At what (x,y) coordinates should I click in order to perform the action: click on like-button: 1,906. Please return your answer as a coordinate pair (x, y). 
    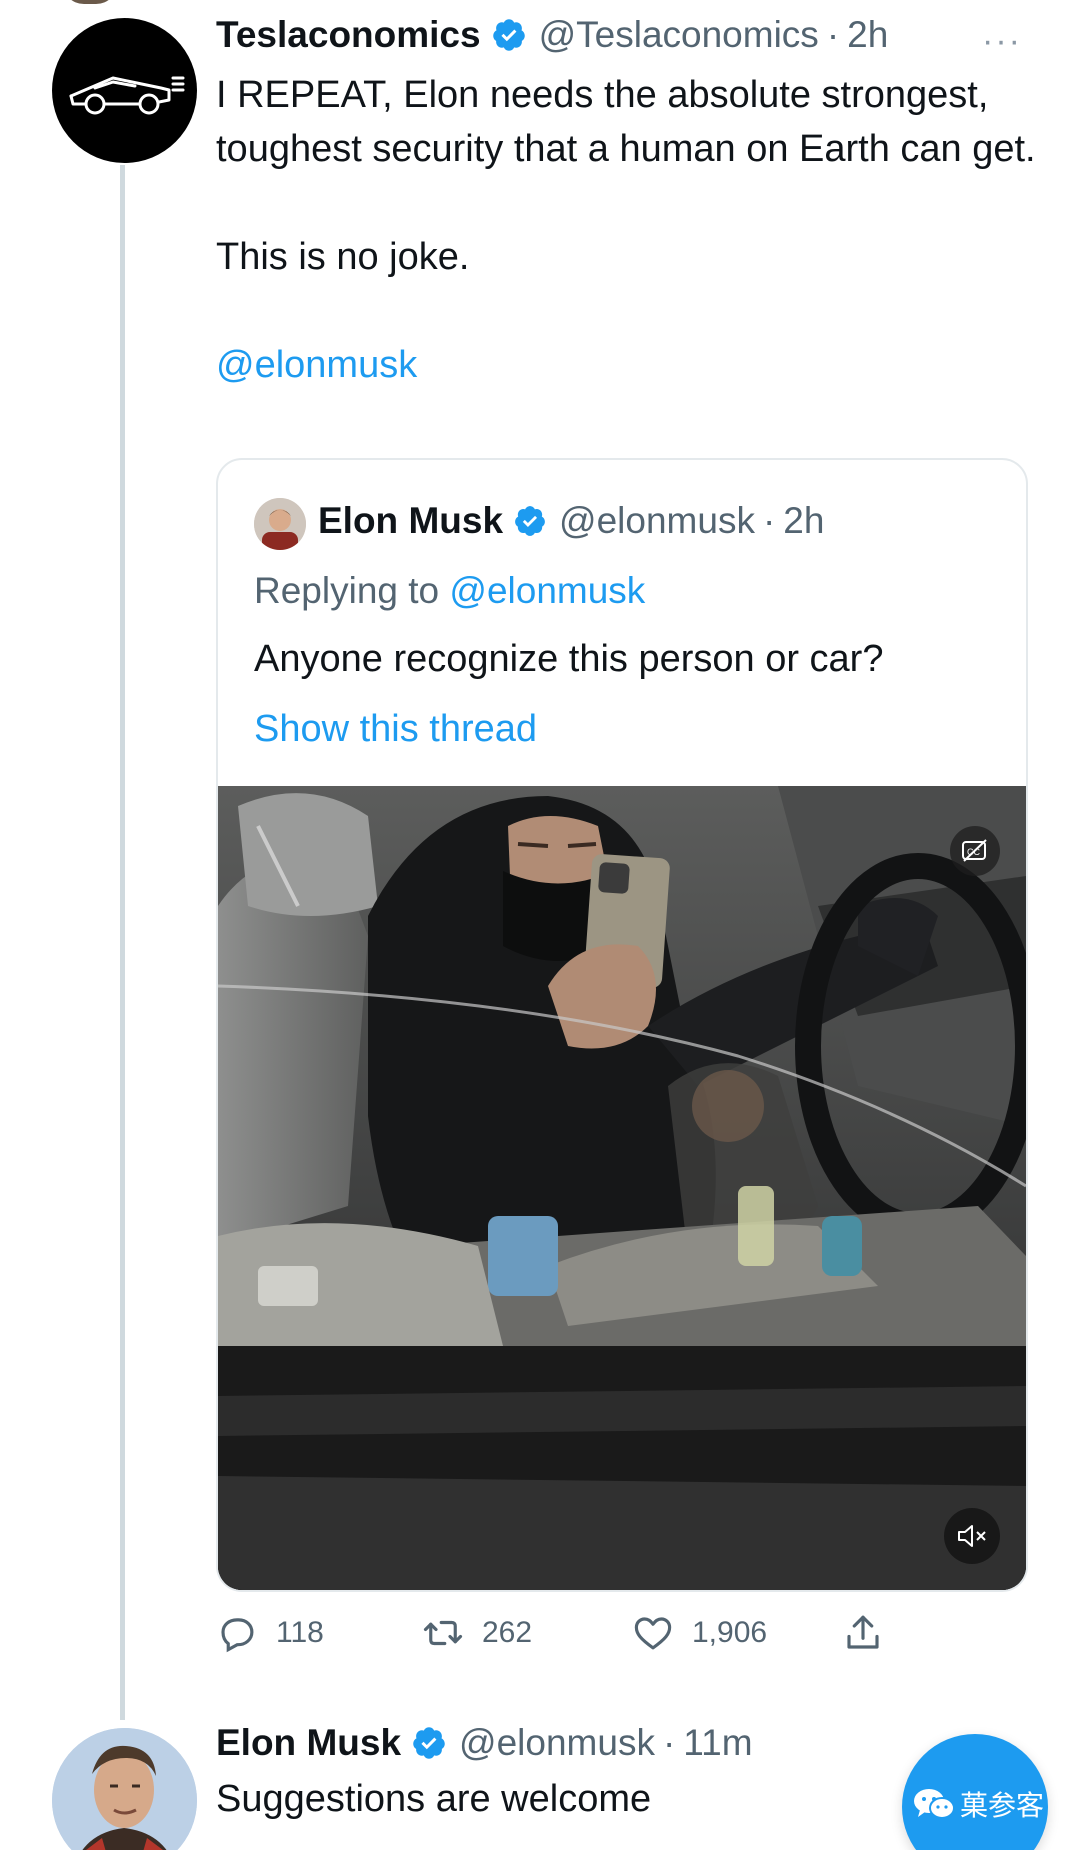
    Looking at the image, I should click on (699, 1633).